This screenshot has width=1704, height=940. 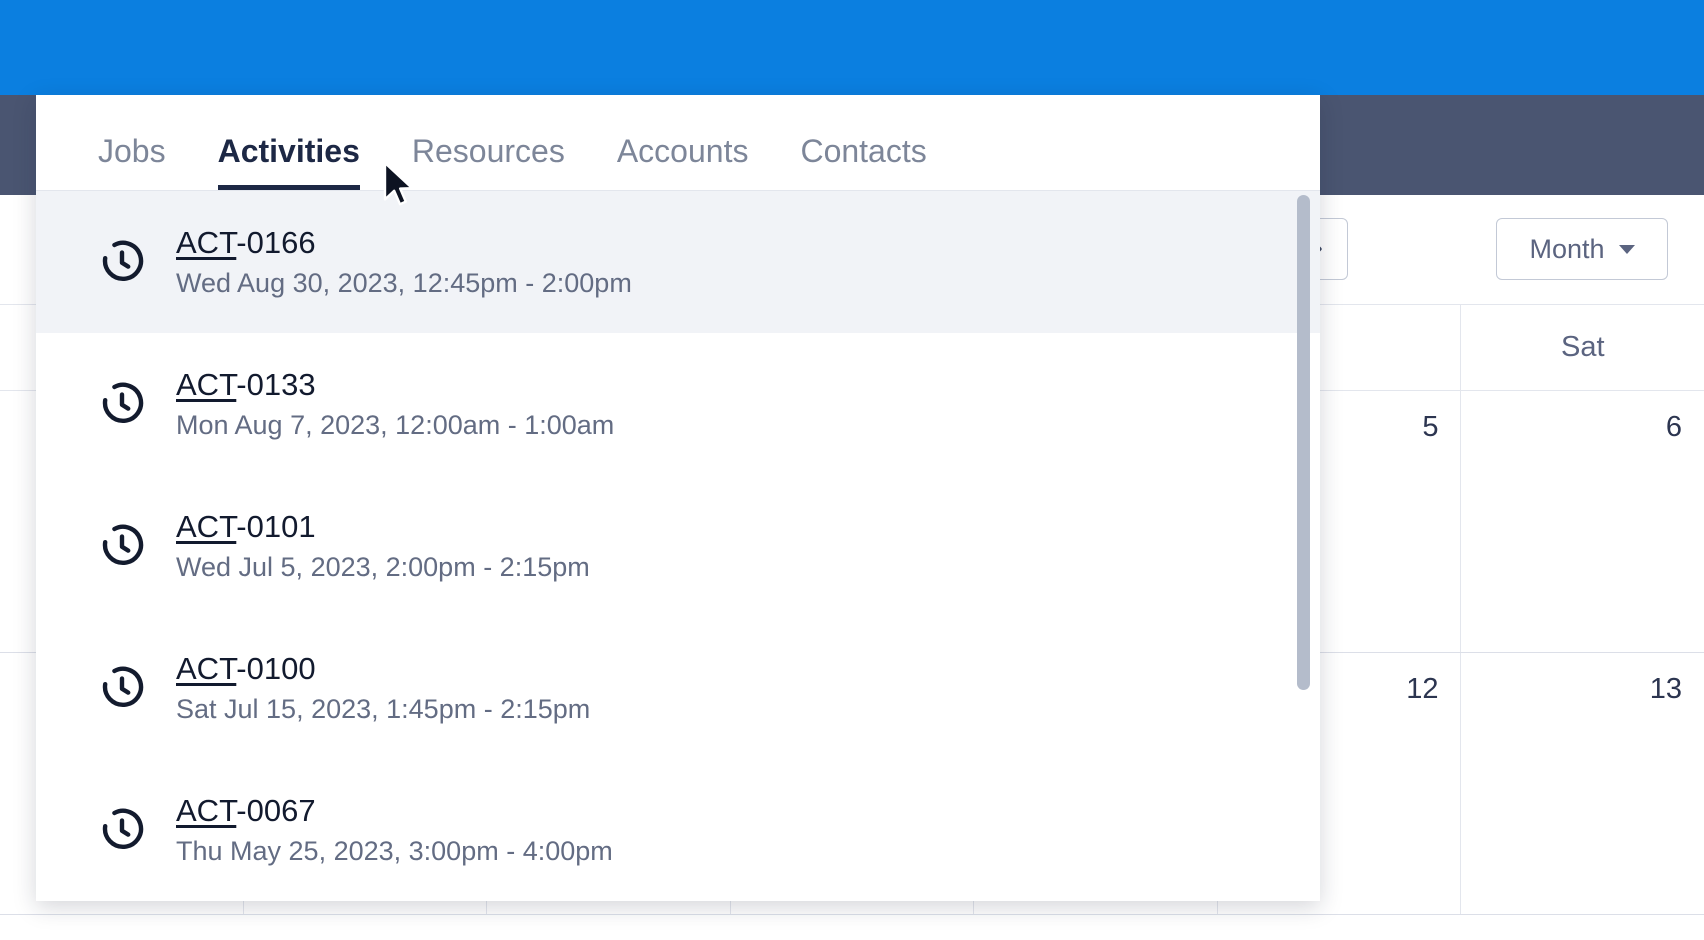 What do you see at coordinates (1582, 347) in the screenshot?
I see `calendar-day-header-sat: Sat` at bounding box center [1582, 347].